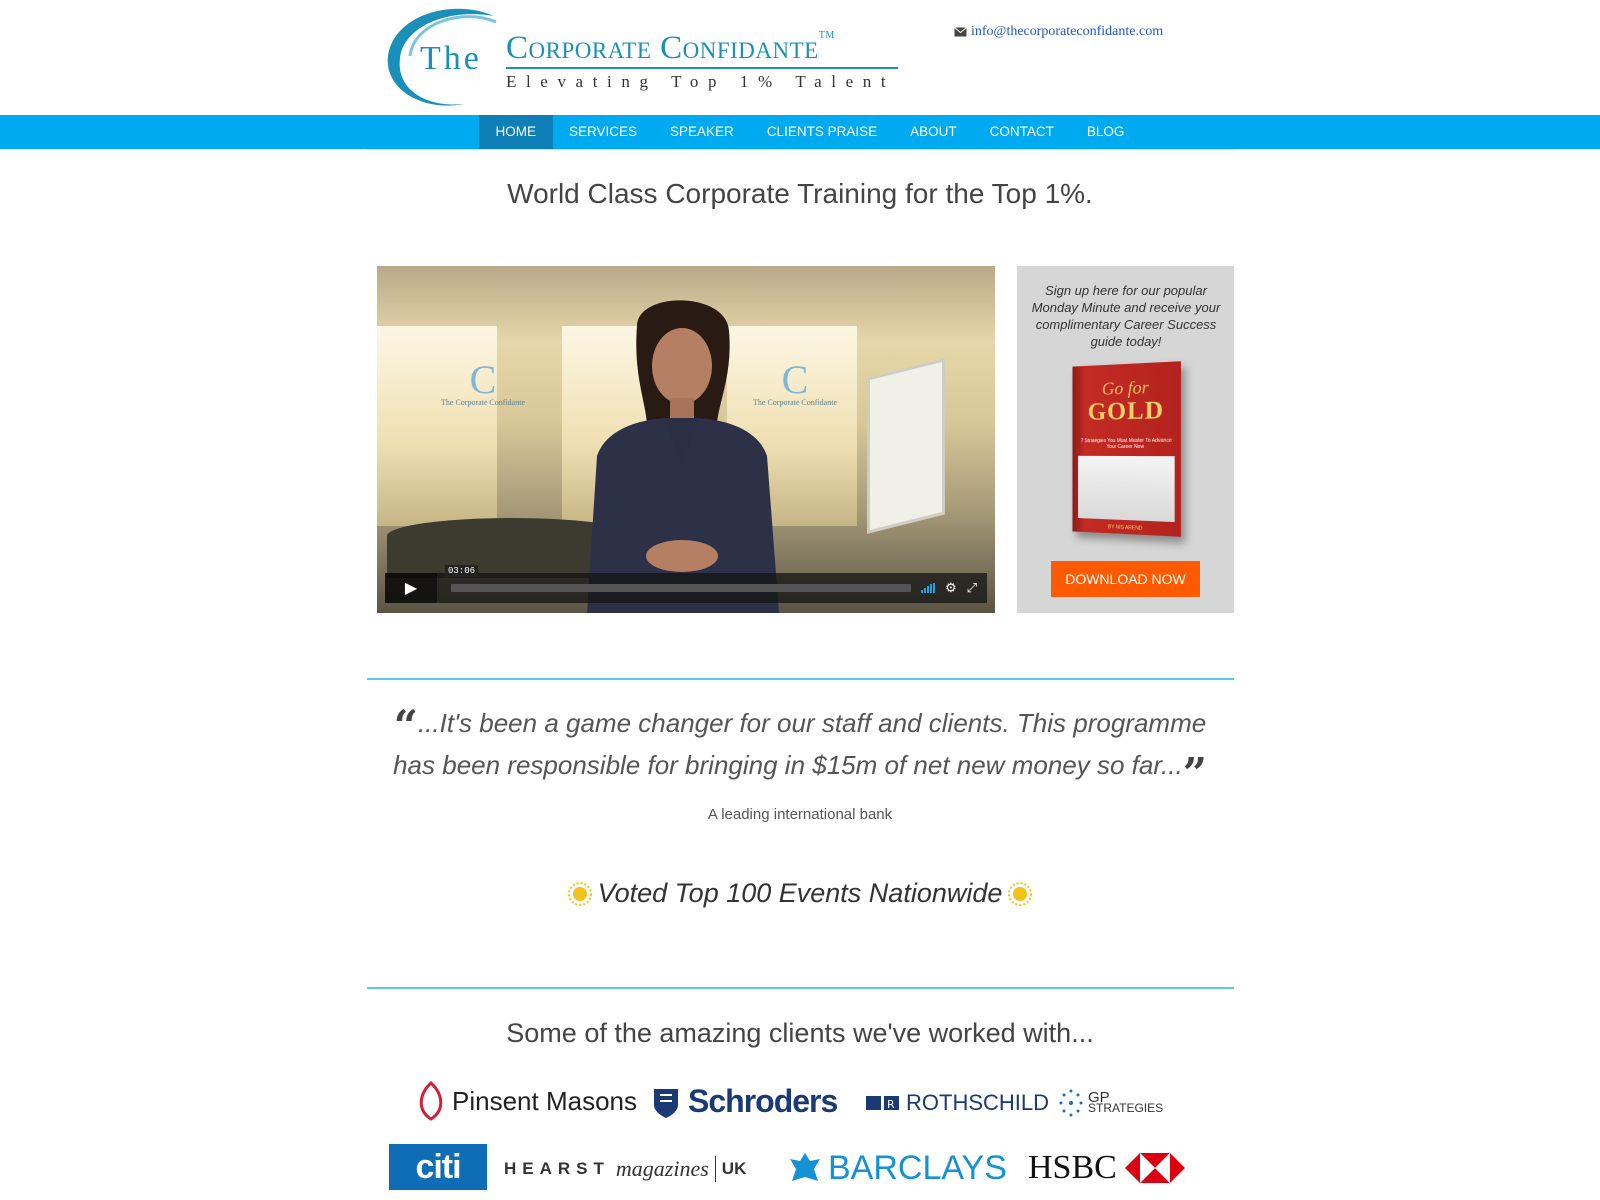 This screenshot has width=1600, height=1200. I want to click on contact-email: info@thecorporateconfidante.com, so click(1058, 32).